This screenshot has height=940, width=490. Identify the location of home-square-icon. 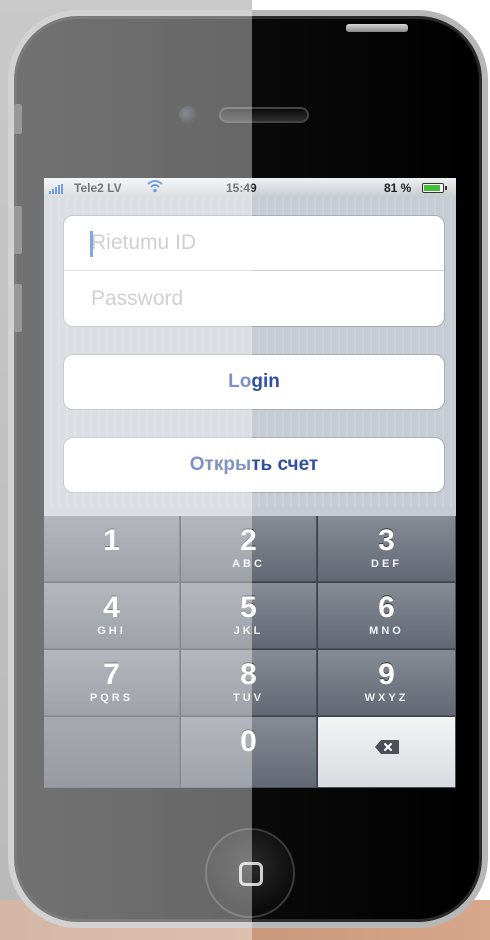
(251, 874).